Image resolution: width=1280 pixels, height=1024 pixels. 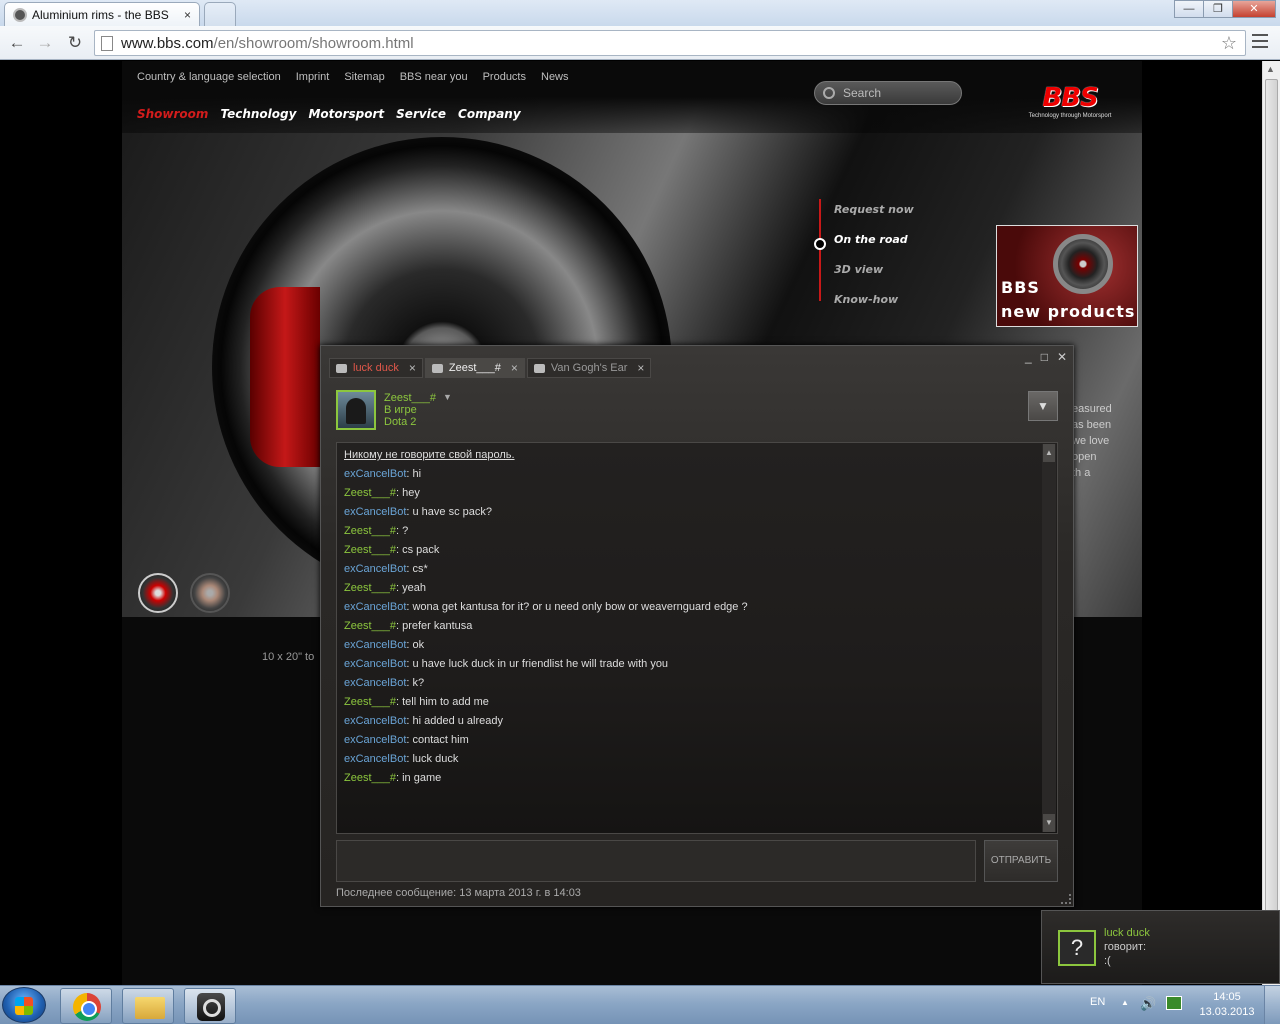 I want to click on minimize-button: —, so click(x=1189, y=9).